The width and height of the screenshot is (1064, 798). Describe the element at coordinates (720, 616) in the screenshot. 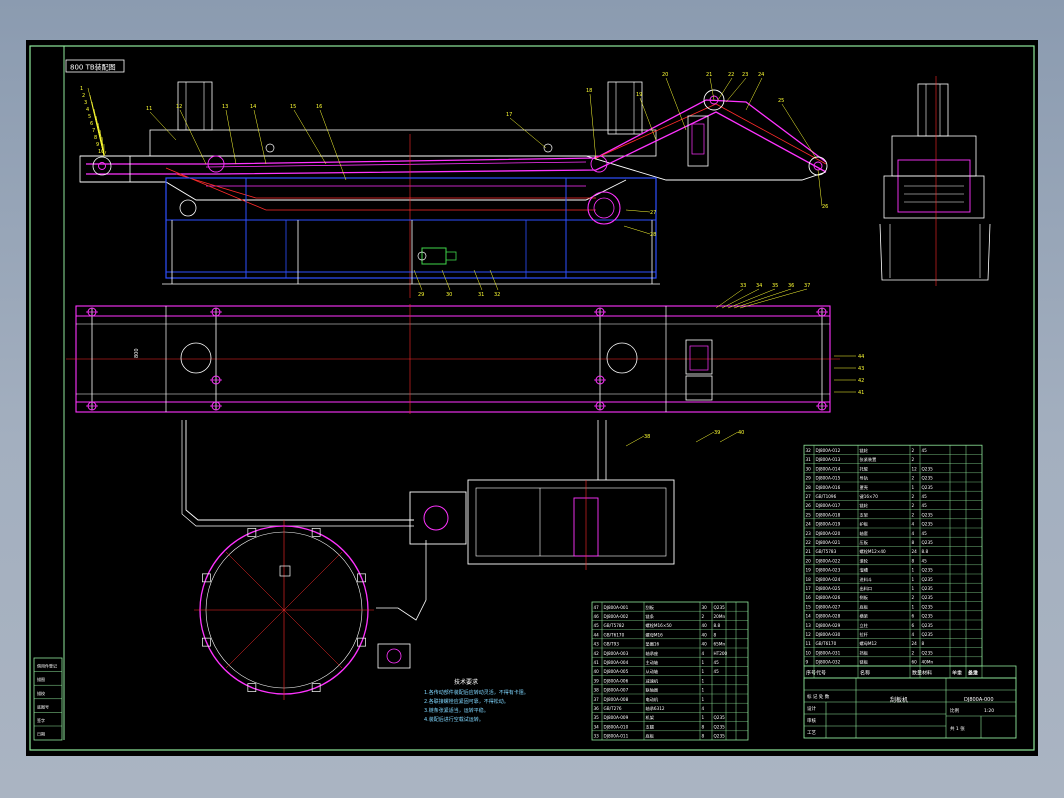

I see `parts-cell: 20Mn` at that location.